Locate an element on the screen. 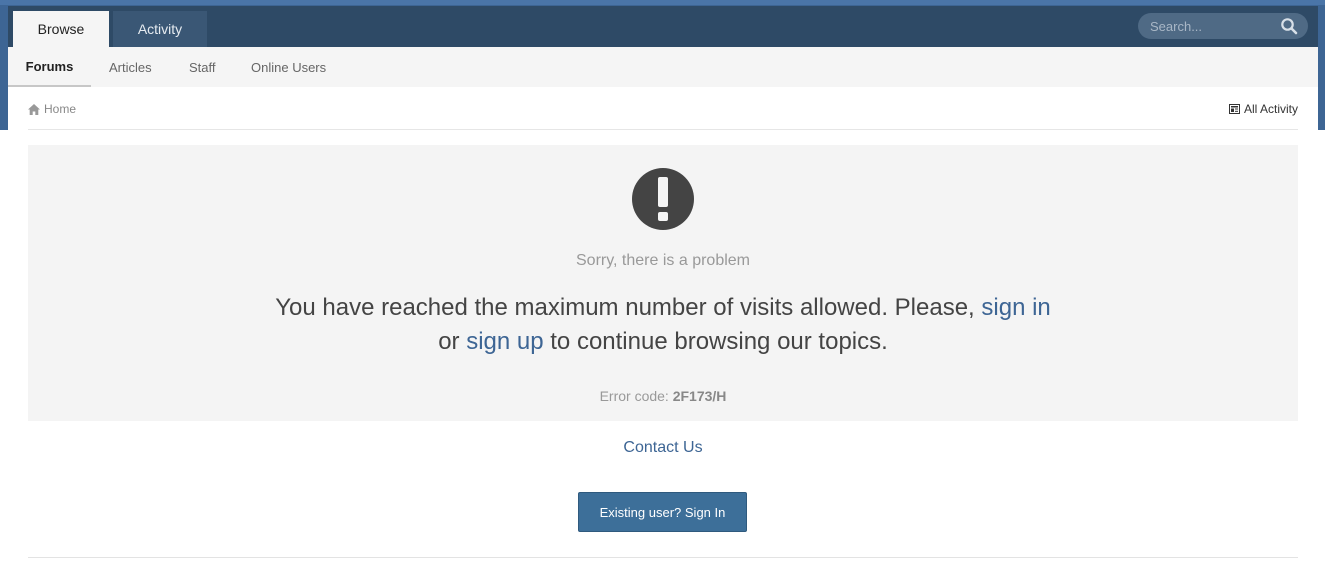 This screenshot has height=565, width=1325. error-title: Sorry, there is a problem is located at coordinates (663, 260).